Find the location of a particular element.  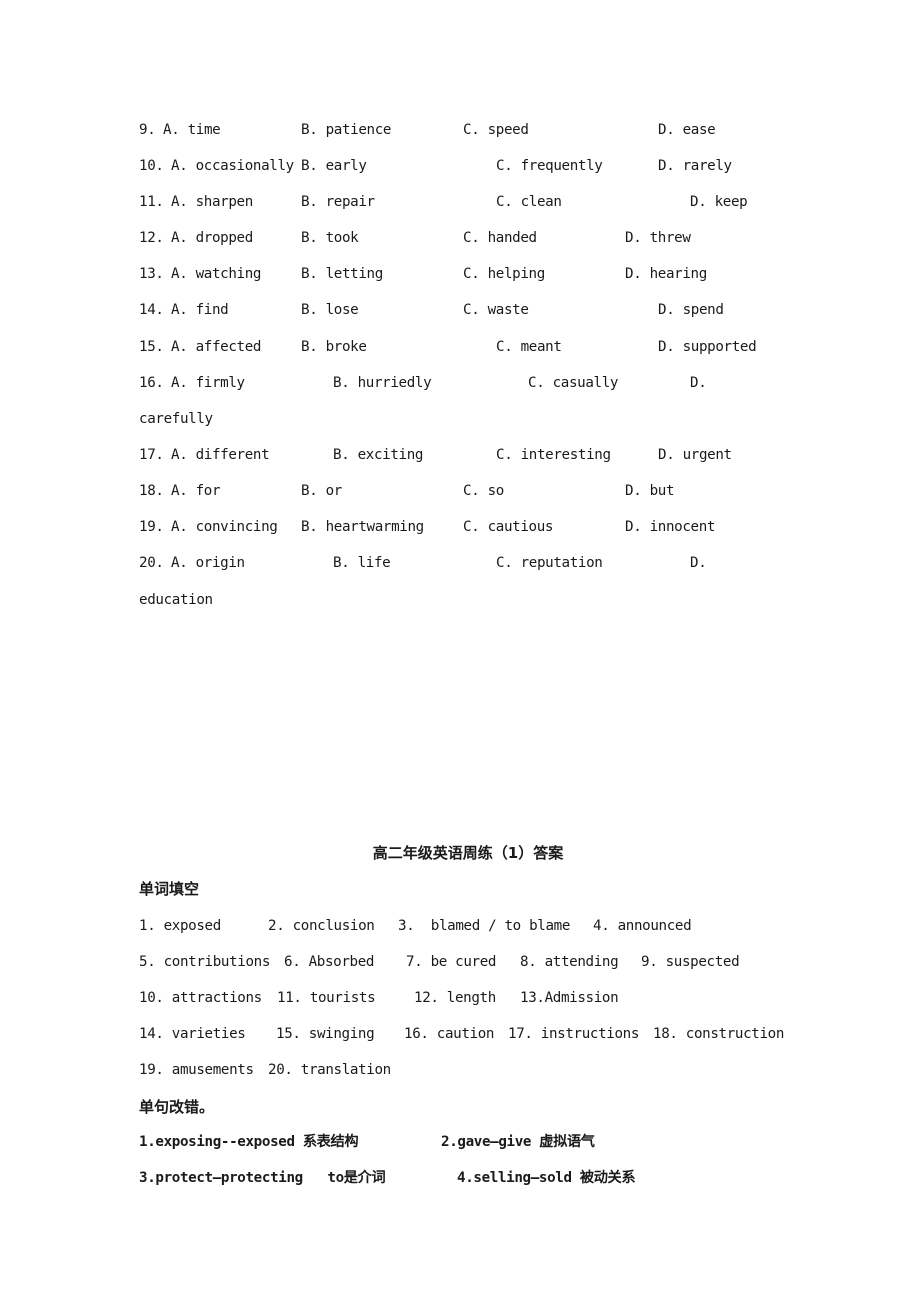

question-number: 19. is located at coordinates (151, 527).